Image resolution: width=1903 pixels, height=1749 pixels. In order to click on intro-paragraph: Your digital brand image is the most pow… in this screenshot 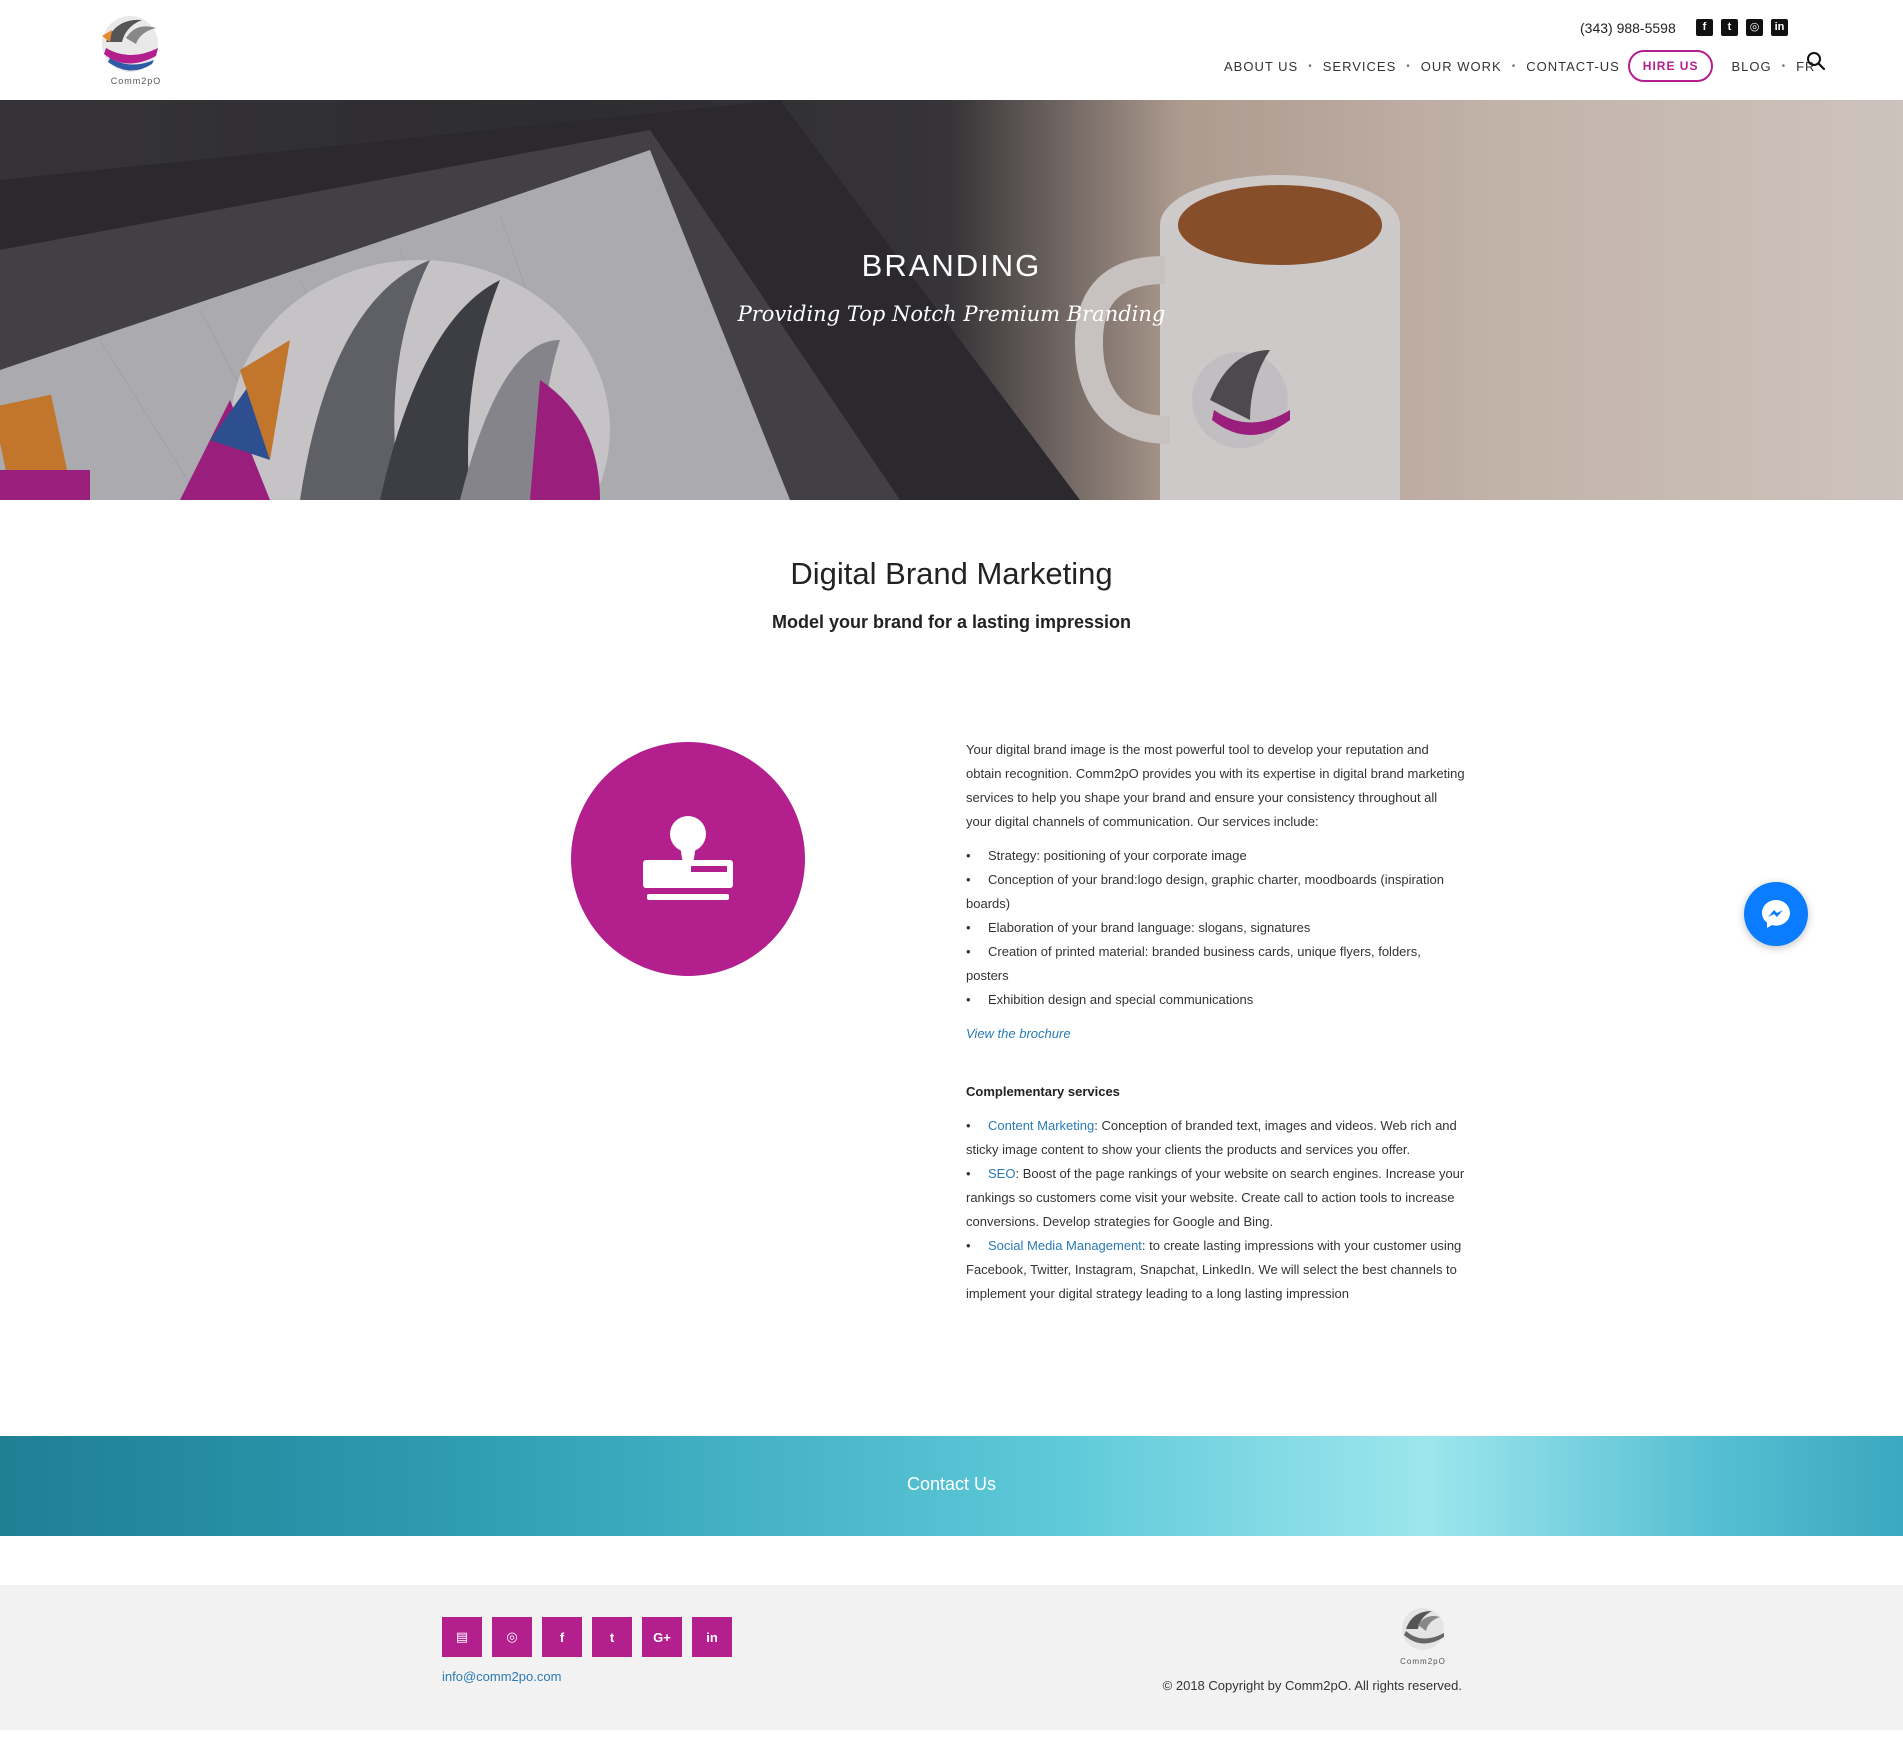, I will do `click(1215, 785)`.